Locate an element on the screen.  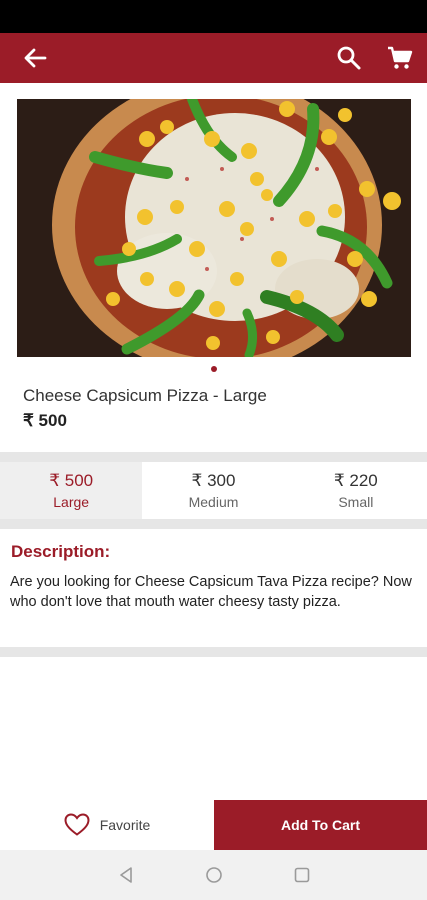
triangle-back-icon is located at coordinates (125, 875).